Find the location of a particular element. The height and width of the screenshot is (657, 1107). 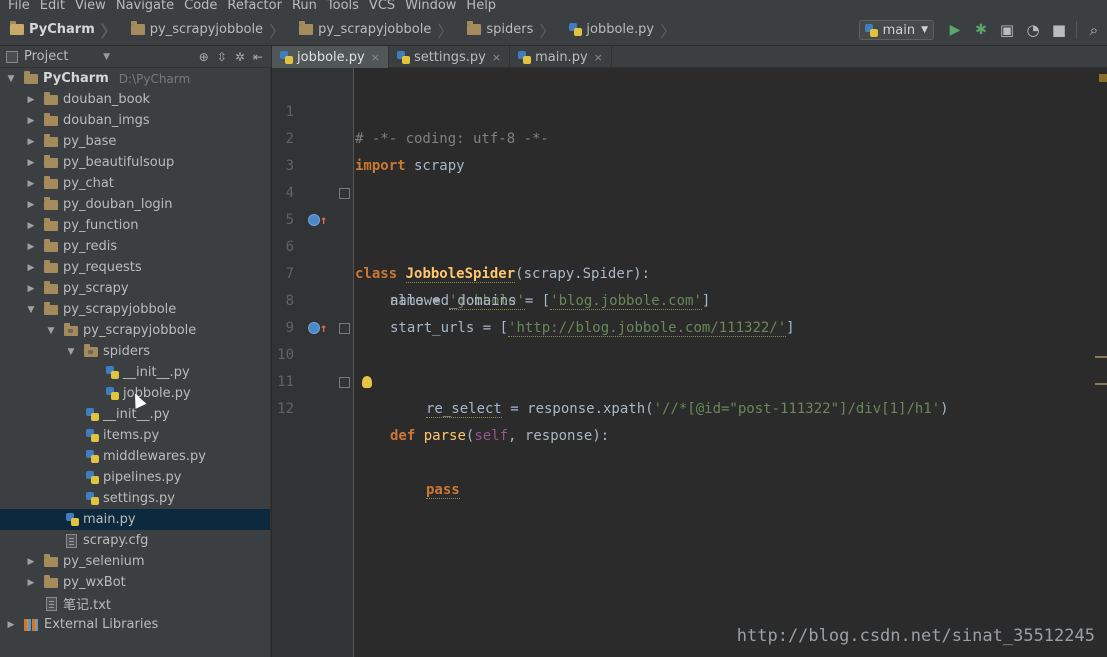

menu-vcs: VCS is located at coordinates (381, 6).